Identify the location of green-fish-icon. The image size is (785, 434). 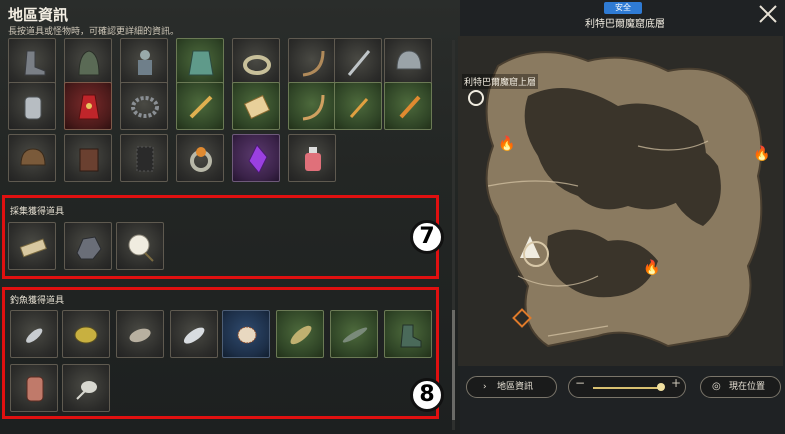
(301, 335).